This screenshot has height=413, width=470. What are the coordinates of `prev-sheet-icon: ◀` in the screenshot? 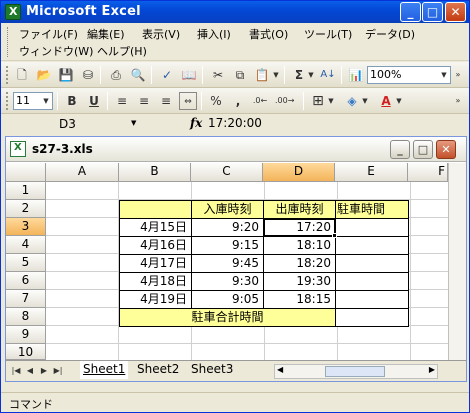 It's located at (30, 371).